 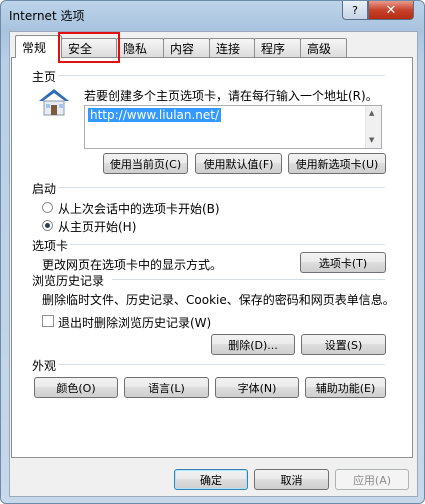 I want to click on home-icon, so click(x=54, y=103).